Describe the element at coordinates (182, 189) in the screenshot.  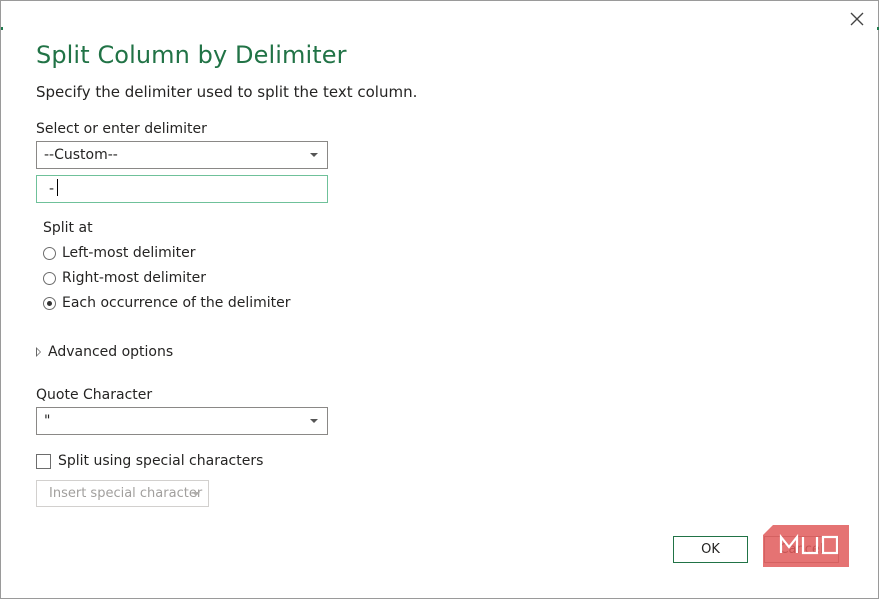
I see `custom-delimiter-input: -` at that location.